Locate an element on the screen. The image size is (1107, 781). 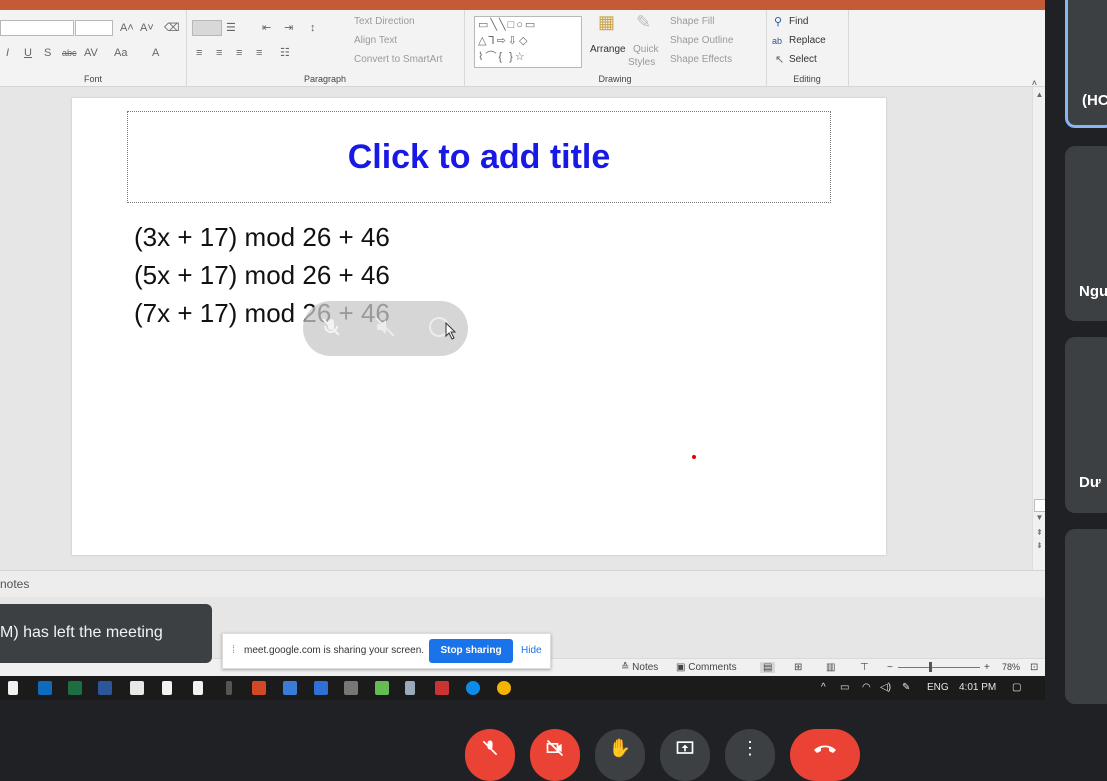
columns-icon: ☷ is located at coordinates (285, 53).